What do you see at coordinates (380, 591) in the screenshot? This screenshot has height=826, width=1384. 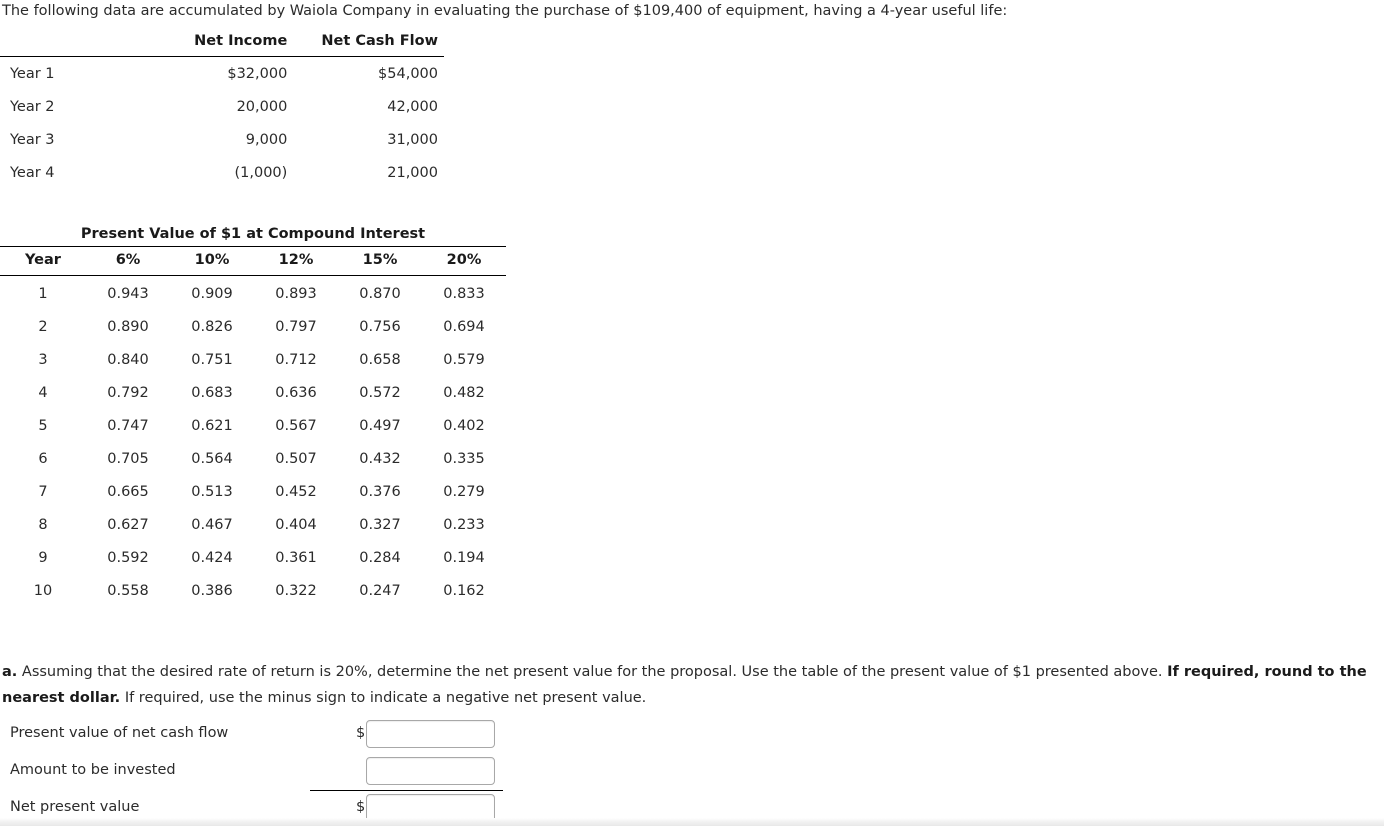 I see `pv-cell-r15: 0.247` at bounding box center [380, 591].